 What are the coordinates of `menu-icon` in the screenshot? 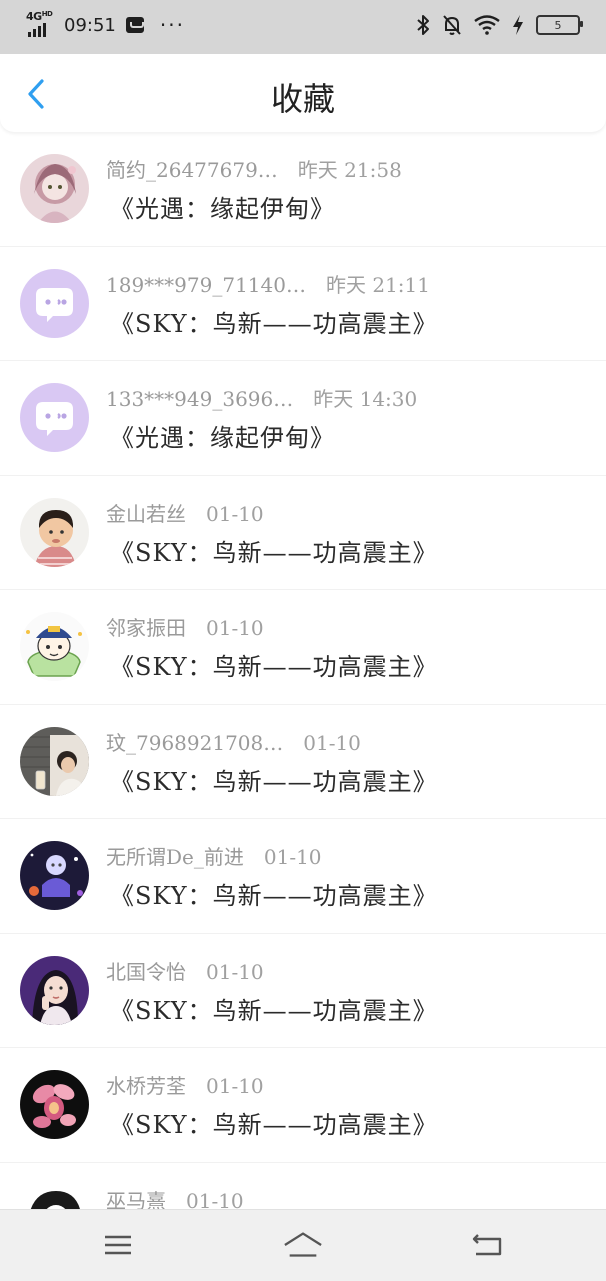 It's located at (118, 1245).